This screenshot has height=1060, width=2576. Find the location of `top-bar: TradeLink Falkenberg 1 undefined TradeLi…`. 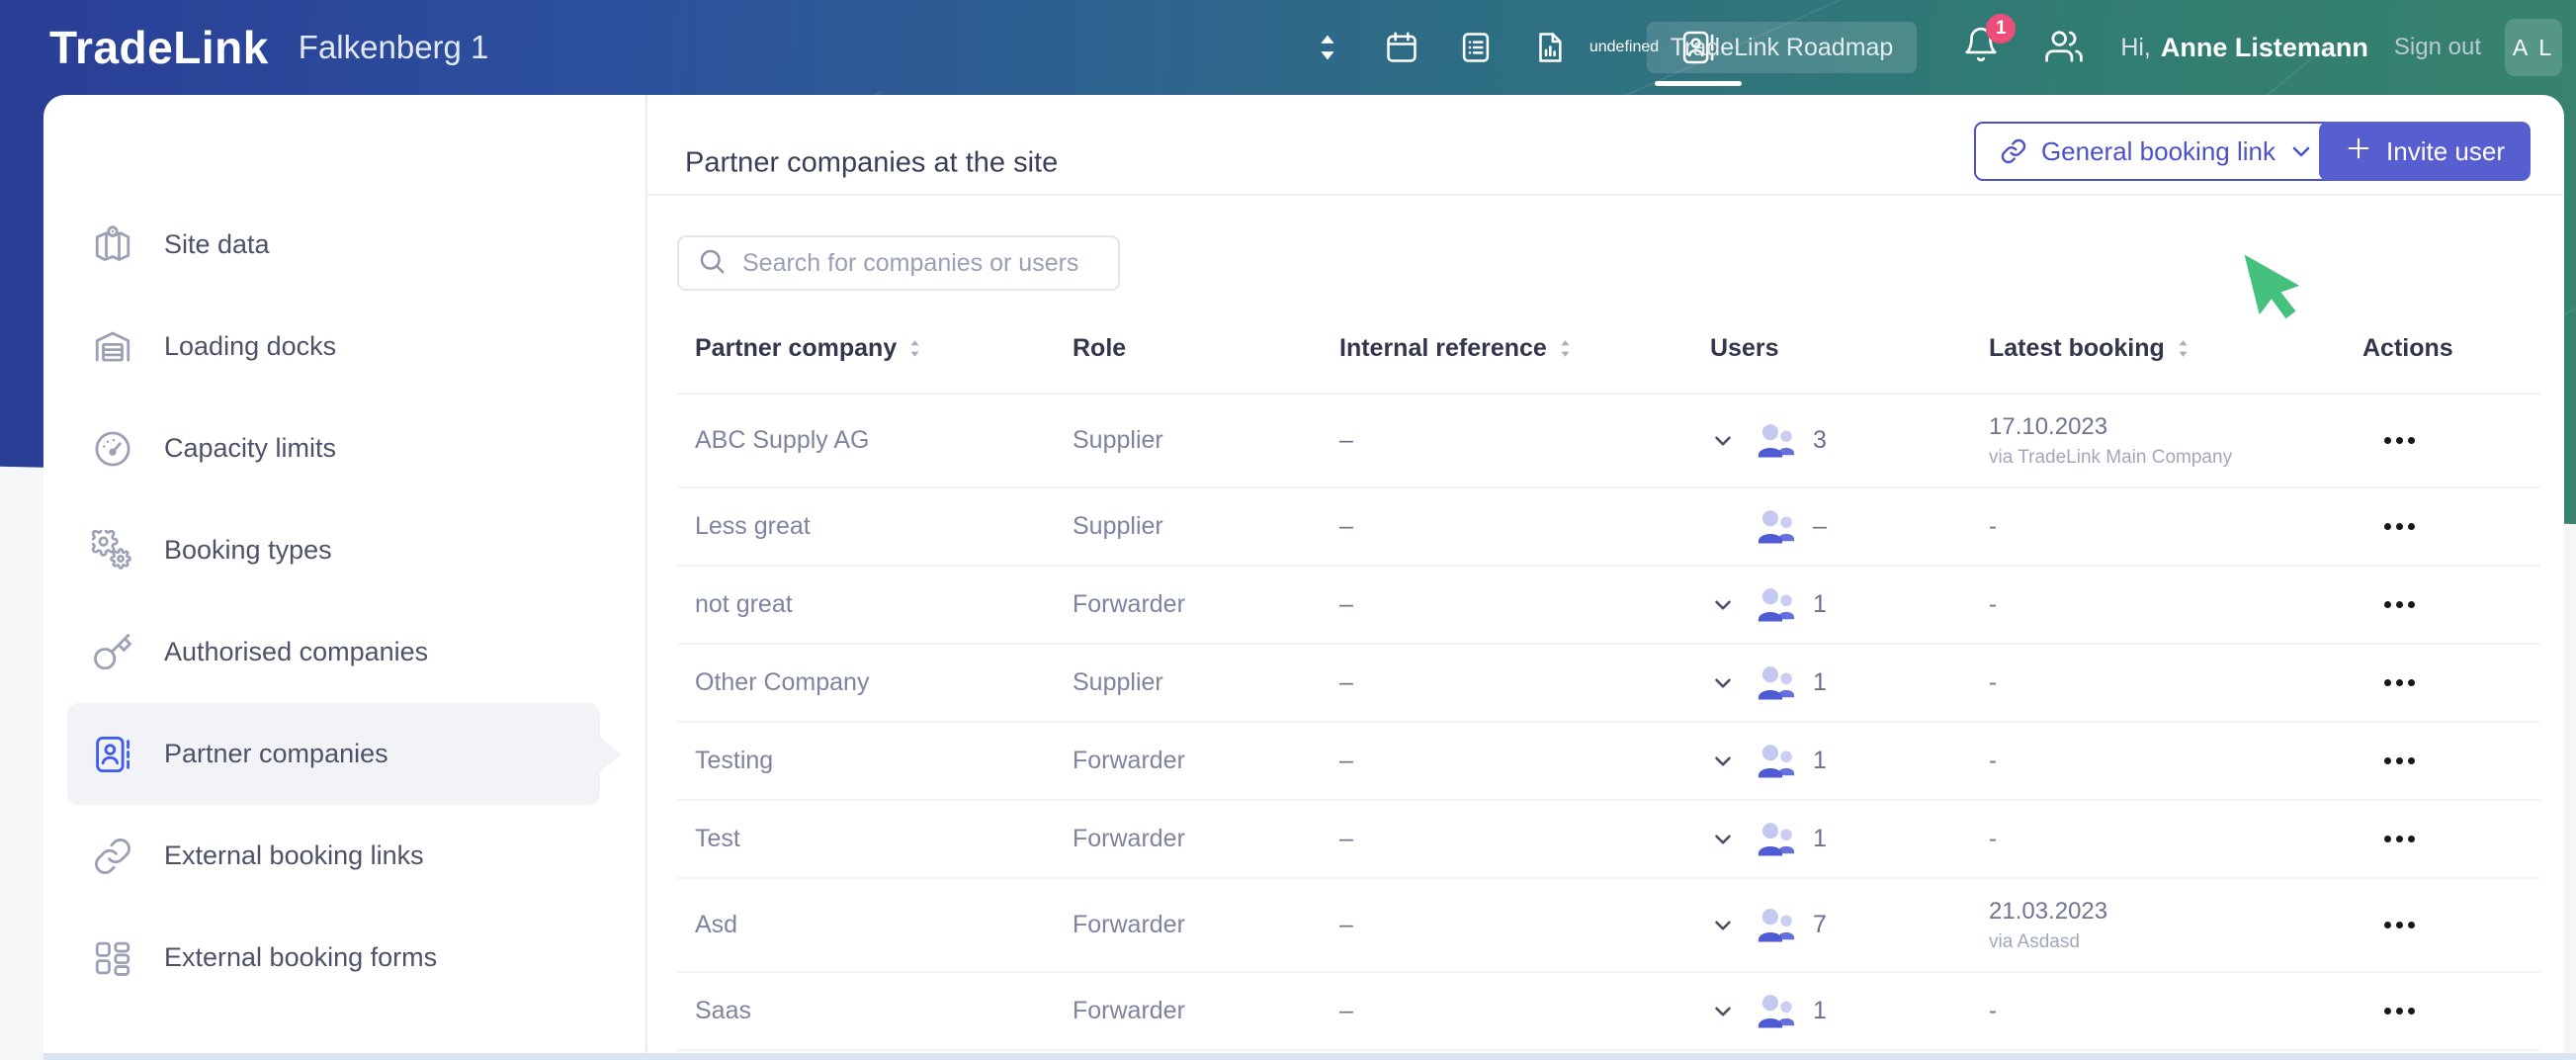

top-bar: TradeLink Falkenberg 1 undefined TradeLi… is located at coordinates (1288, 47).